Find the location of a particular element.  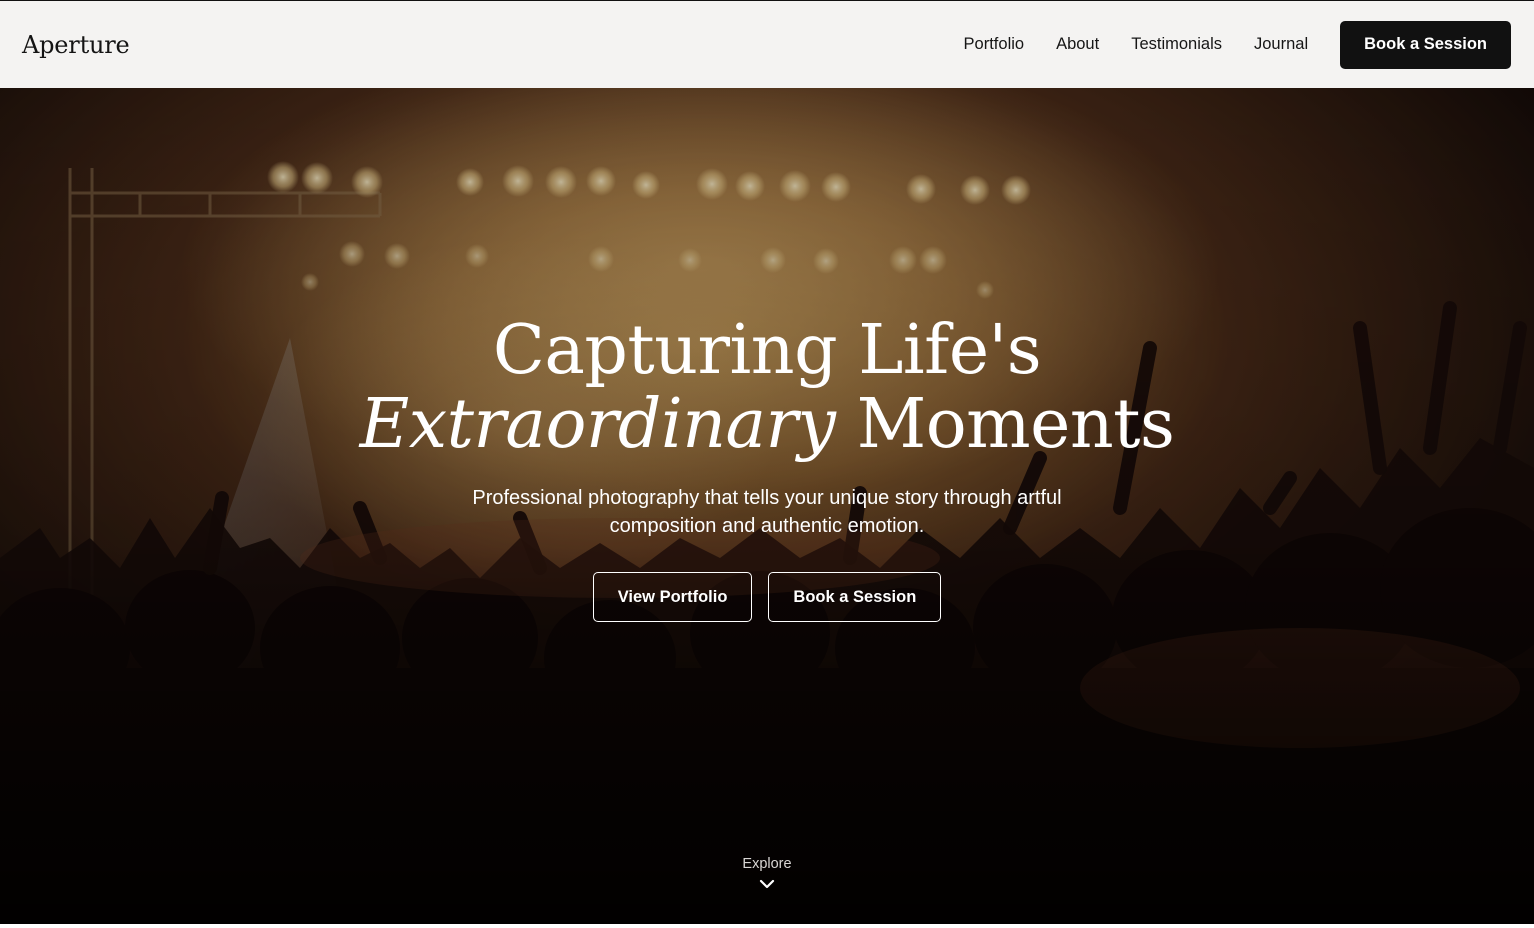

bottom-strip is located at coordinates (767, 926).